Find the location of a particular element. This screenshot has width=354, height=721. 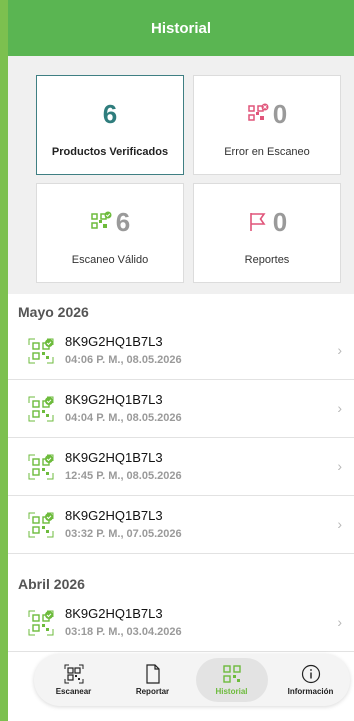

nav-informacion: Información is located at coordinates (311, 680).